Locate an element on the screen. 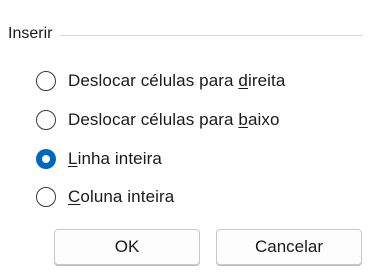 The height and width of the screenshot is (278, 374). radio-button-shift-right is located at coordinates (46, 81).